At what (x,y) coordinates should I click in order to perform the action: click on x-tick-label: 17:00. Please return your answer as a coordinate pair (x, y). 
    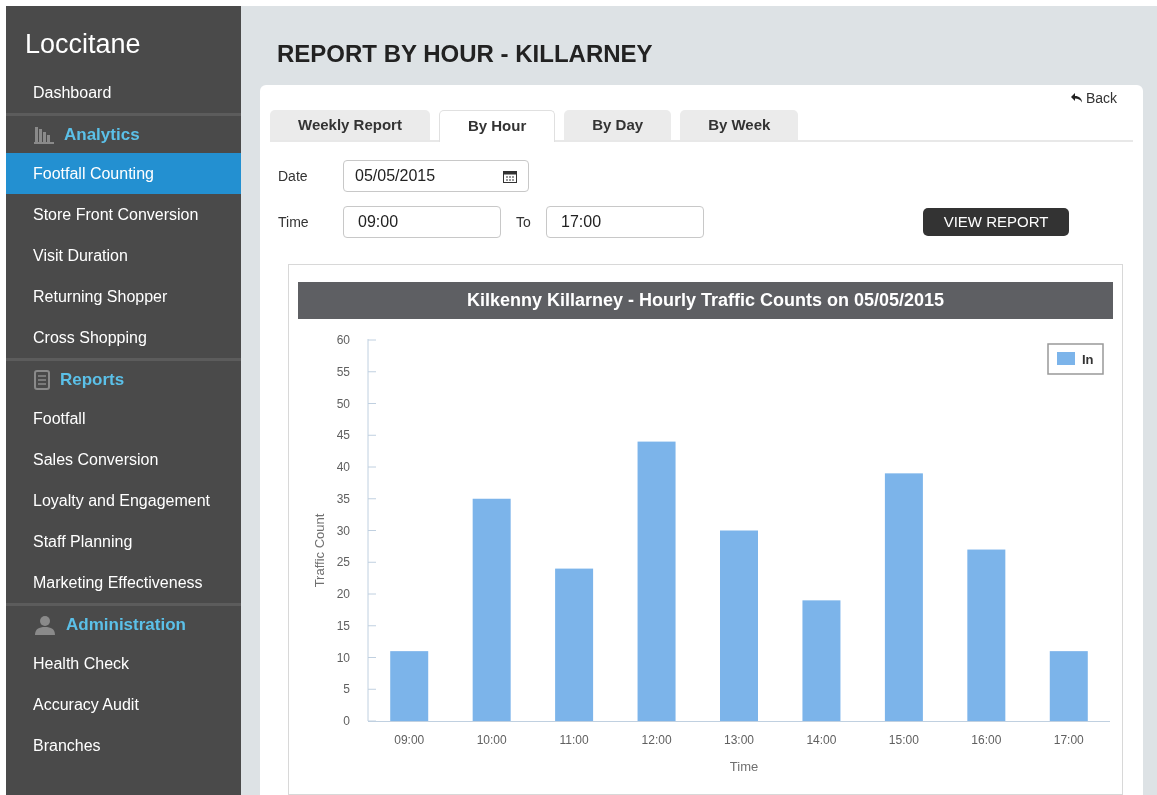
    Looking at the image, I should click on (1068, 740).